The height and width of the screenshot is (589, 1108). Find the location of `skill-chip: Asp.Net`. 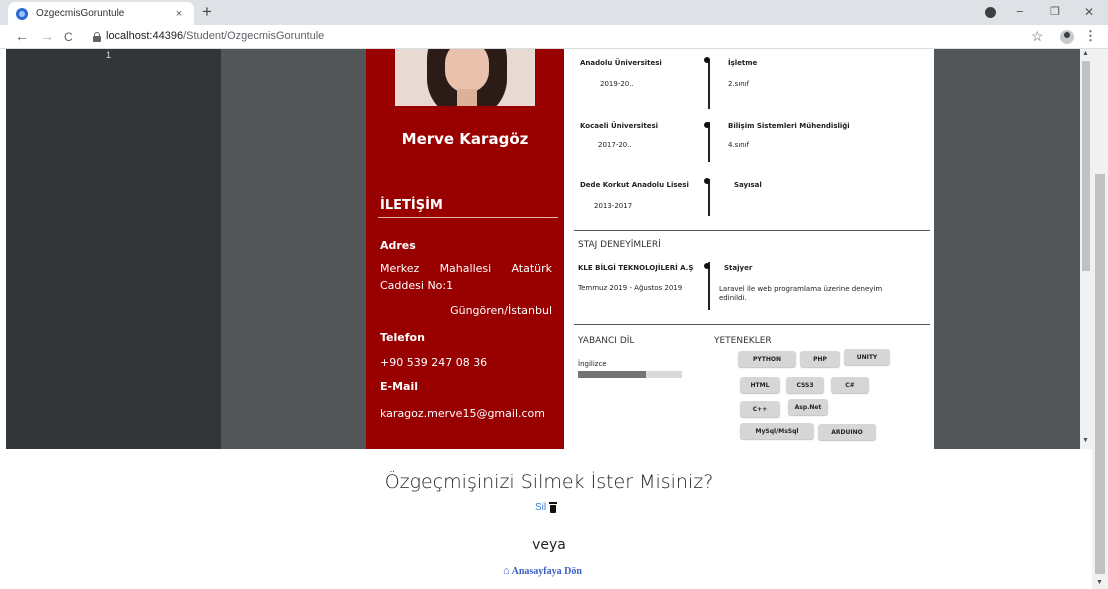

skill-chip: Asp.Net is located at coordinates (808, 407).